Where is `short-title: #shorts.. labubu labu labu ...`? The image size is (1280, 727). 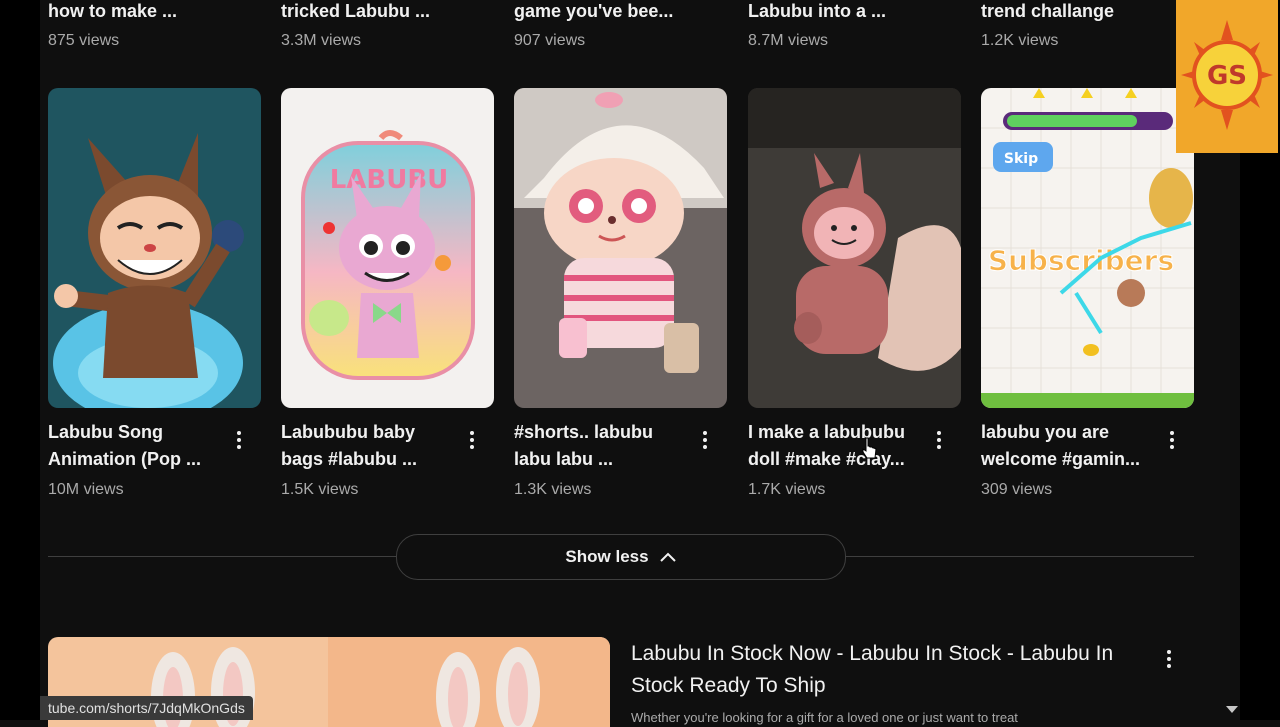
short-title: #shorts.. labubu labu labu ... is located at coordinates (599, 446).